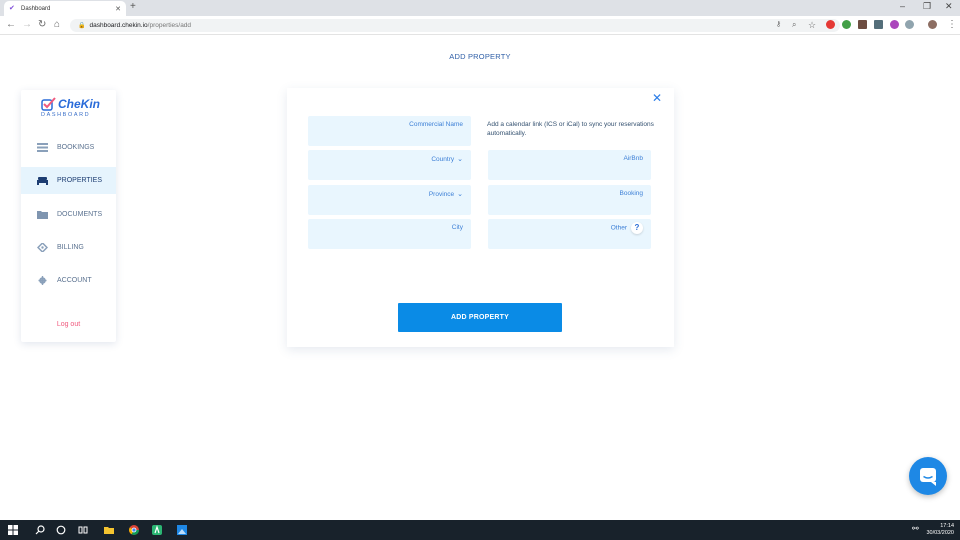 This screenshot has height=540, width=960. Describe the element at coordinates (42, 147) in the screenshot. I see `list-icon` at that location.